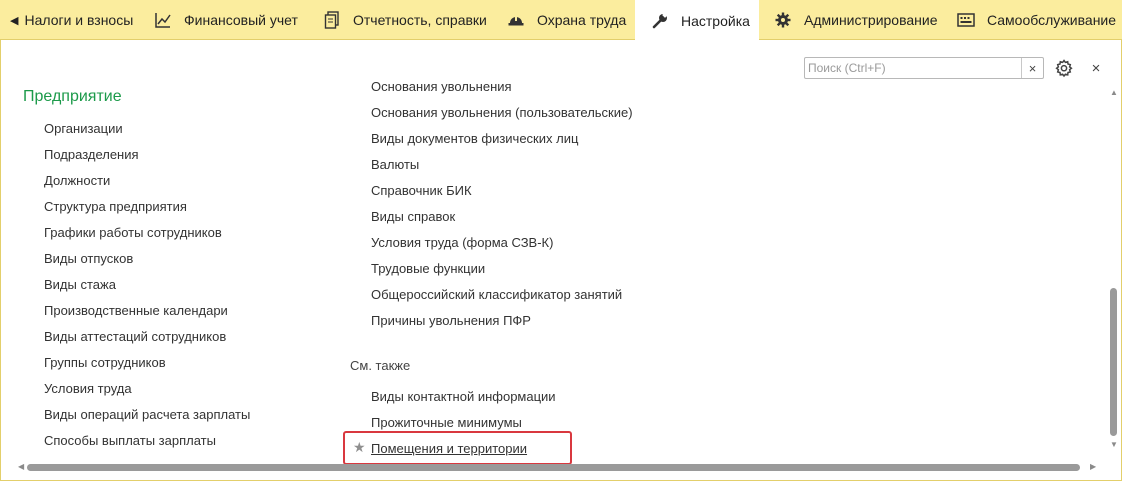 Image resolution: width=1122 pixels, height=481 pixels. I want to click on clear-search-button: ×, so click(1032, 68).